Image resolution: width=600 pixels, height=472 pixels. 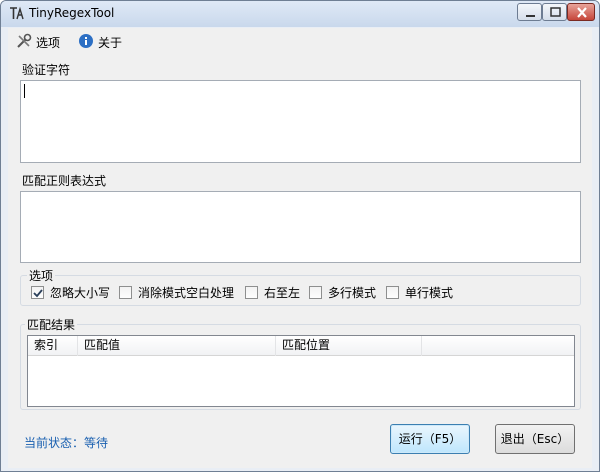 I want to click on tools-icon, so click(x=24, y=42).